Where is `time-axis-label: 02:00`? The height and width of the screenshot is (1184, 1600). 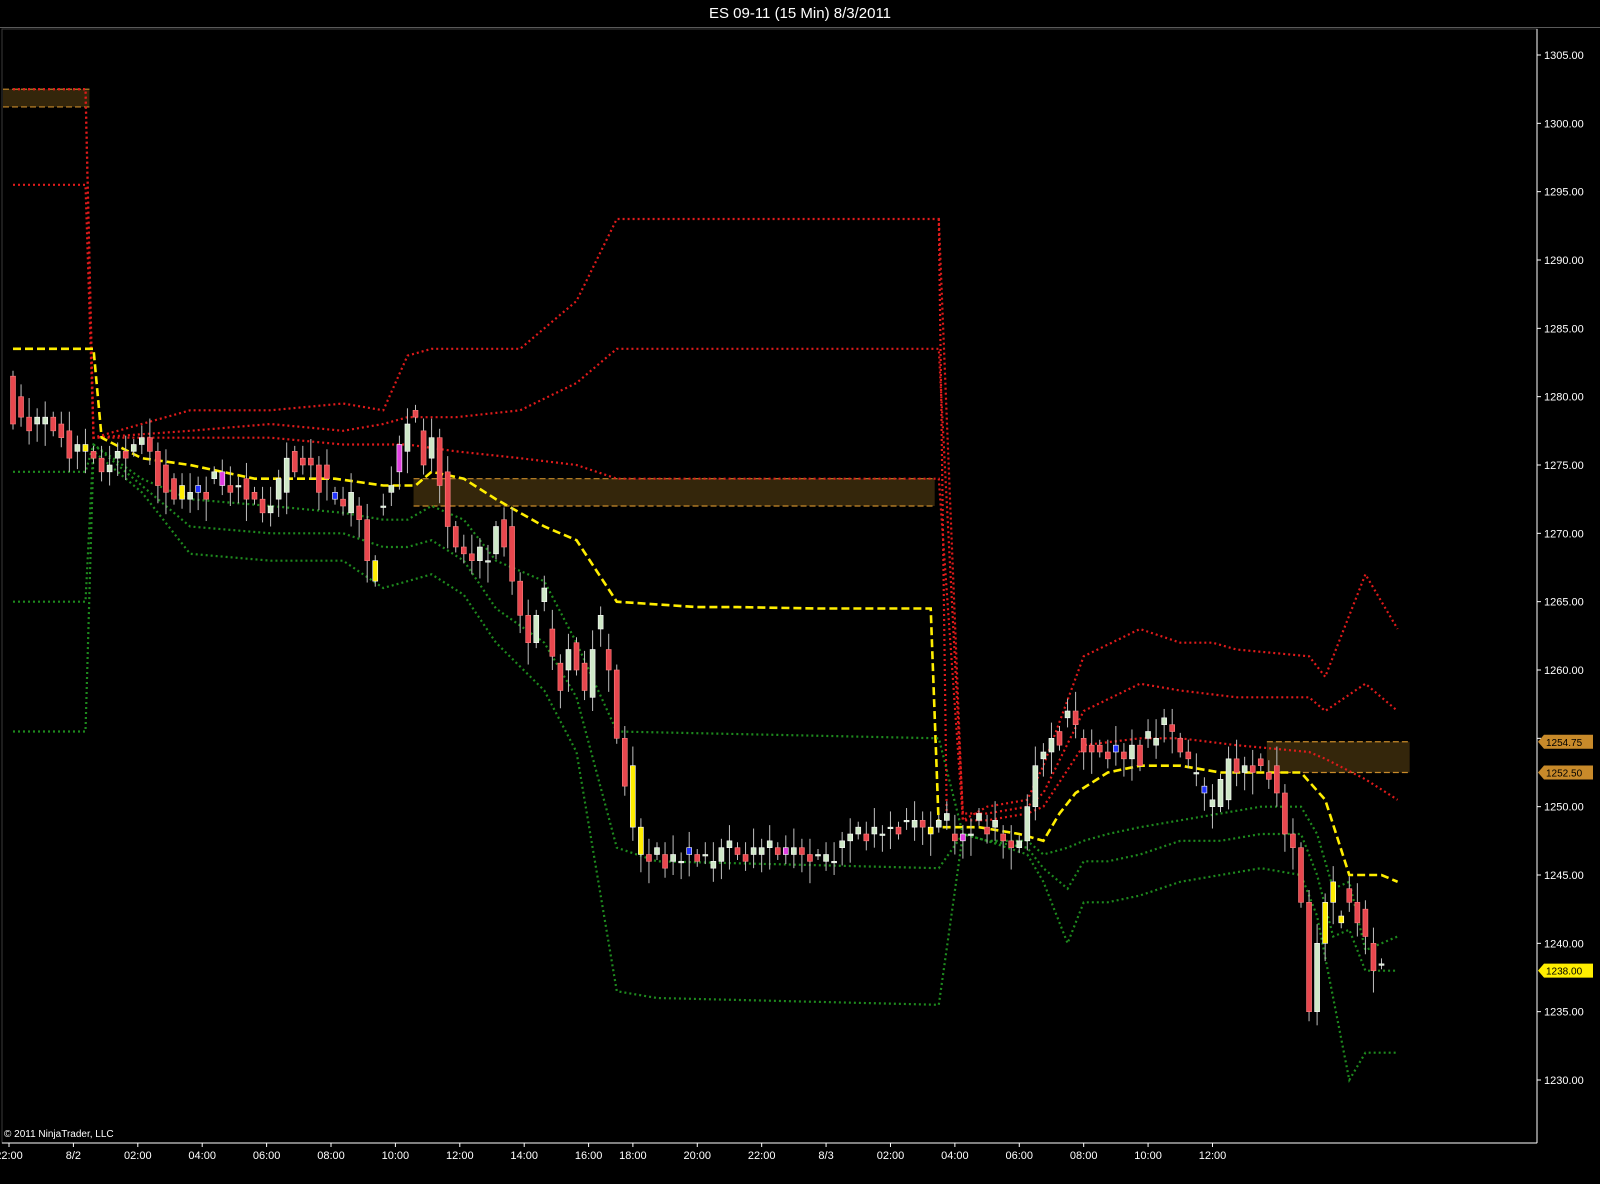 time-axis-label: 02:00 is located at coordinates (138, 1156).